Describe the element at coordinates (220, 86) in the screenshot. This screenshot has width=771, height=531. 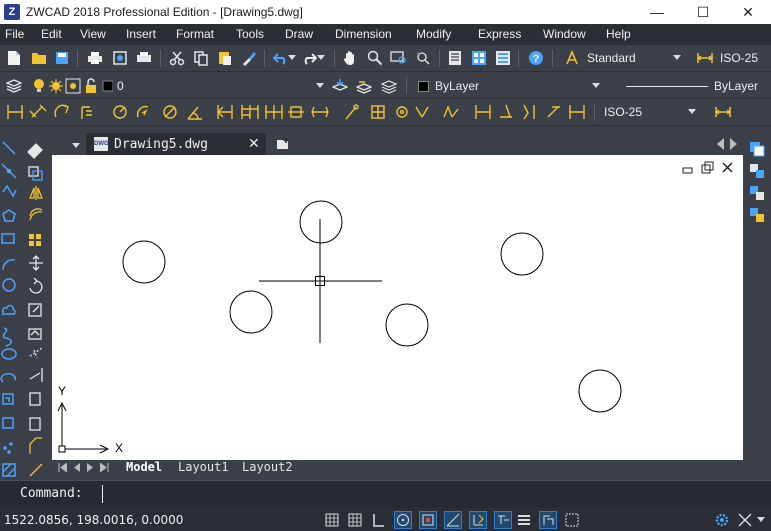
I see `layer-dropdown: 0` at that location.